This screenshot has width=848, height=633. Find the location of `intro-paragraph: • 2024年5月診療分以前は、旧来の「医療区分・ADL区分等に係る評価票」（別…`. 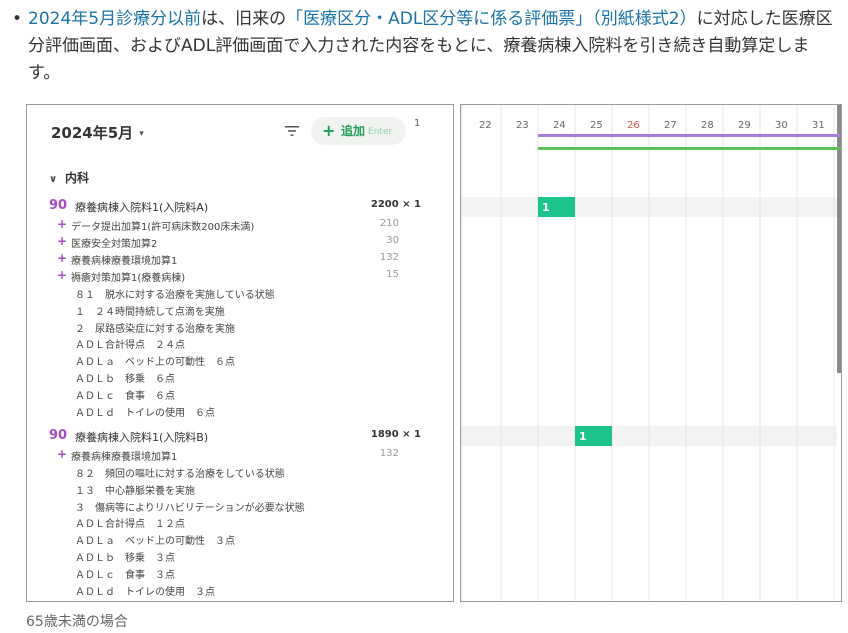

intro-paragraph: • 2024年5月診療分以前は、旧来の「医療区分・ADL区分等に係る評価票」（別… is located at coordinates (425, 46).